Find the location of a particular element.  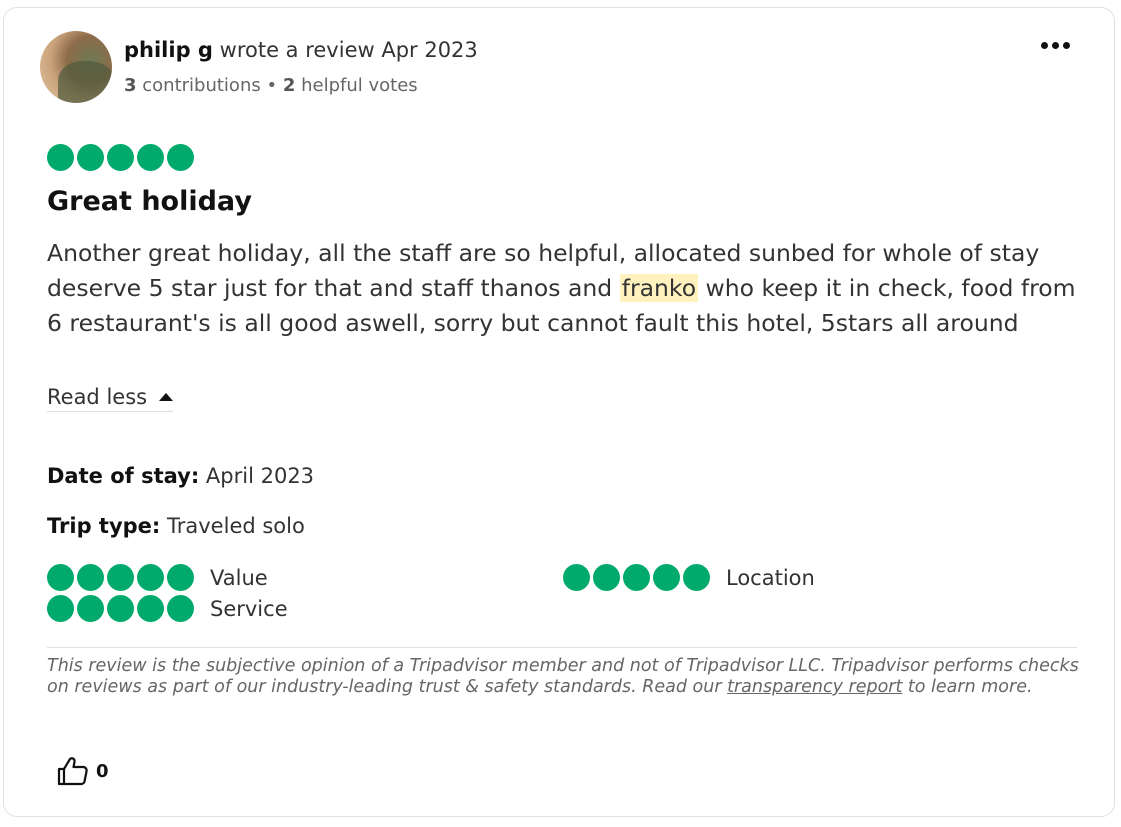

divider is located at coordinates (562, 647).